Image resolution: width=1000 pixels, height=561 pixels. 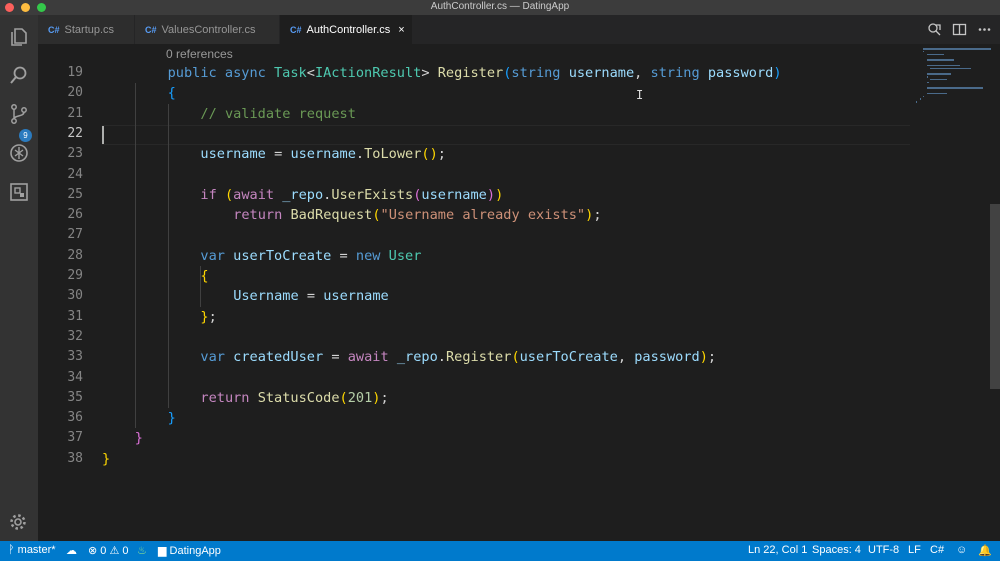 What do you see at coordinates (331, 215) in the screenshot?
I see `code-token: BadRequest` at bounding box center [331, 215].